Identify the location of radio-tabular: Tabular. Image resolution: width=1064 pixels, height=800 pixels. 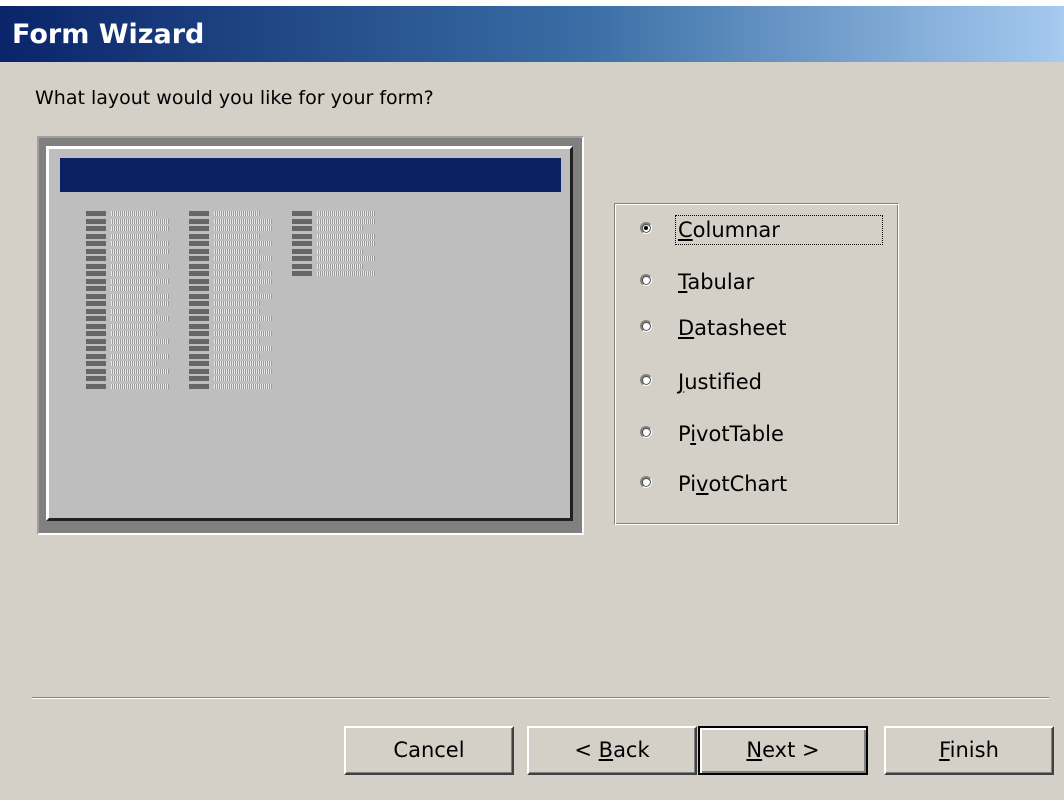
(765, 284).